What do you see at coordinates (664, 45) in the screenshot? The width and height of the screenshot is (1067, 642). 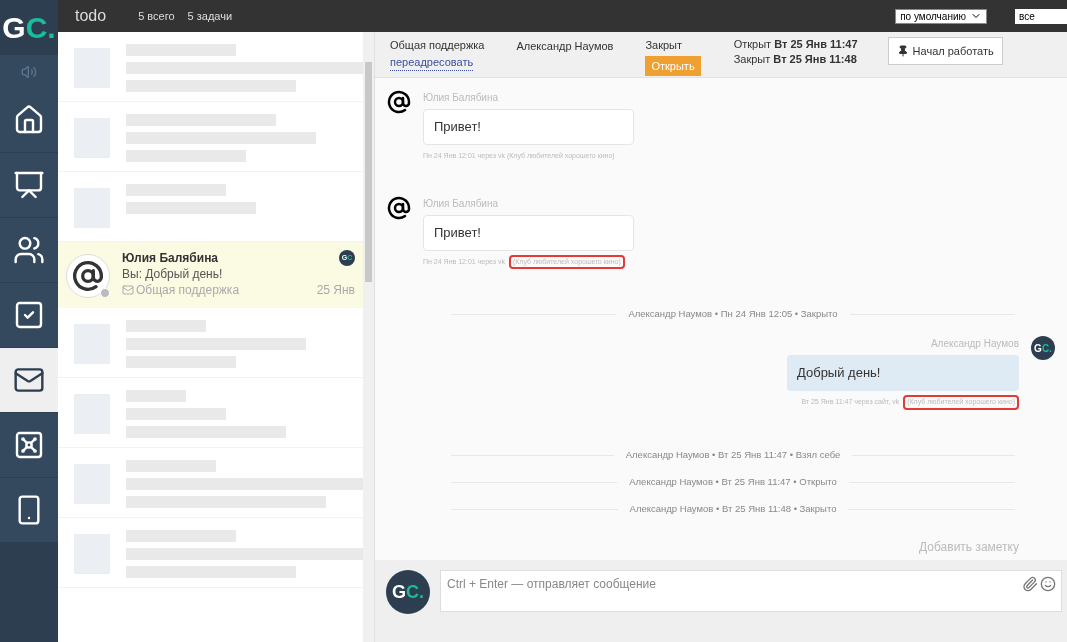 I see `status-label: Закрыт` at bounding box center [664, 45].